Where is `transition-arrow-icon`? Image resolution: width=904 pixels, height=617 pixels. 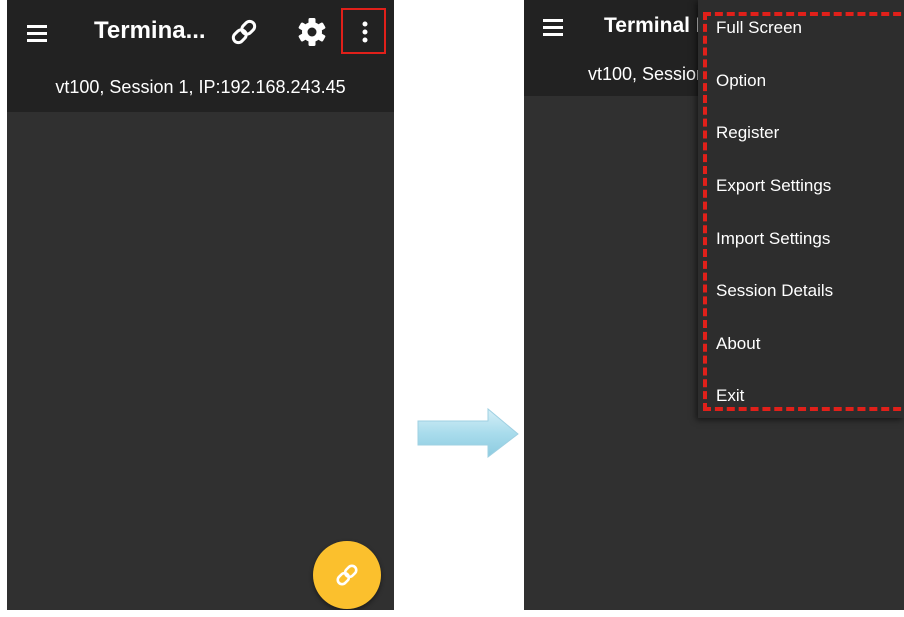
transition-arrow-icon is located at coordinates (468, 433).